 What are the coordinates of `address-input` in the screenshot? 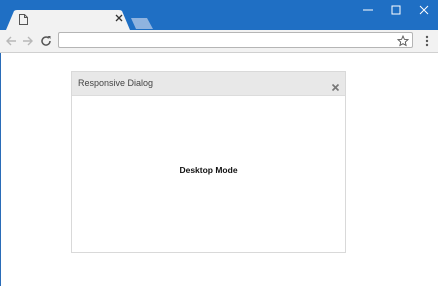 It's located at (226, 40).